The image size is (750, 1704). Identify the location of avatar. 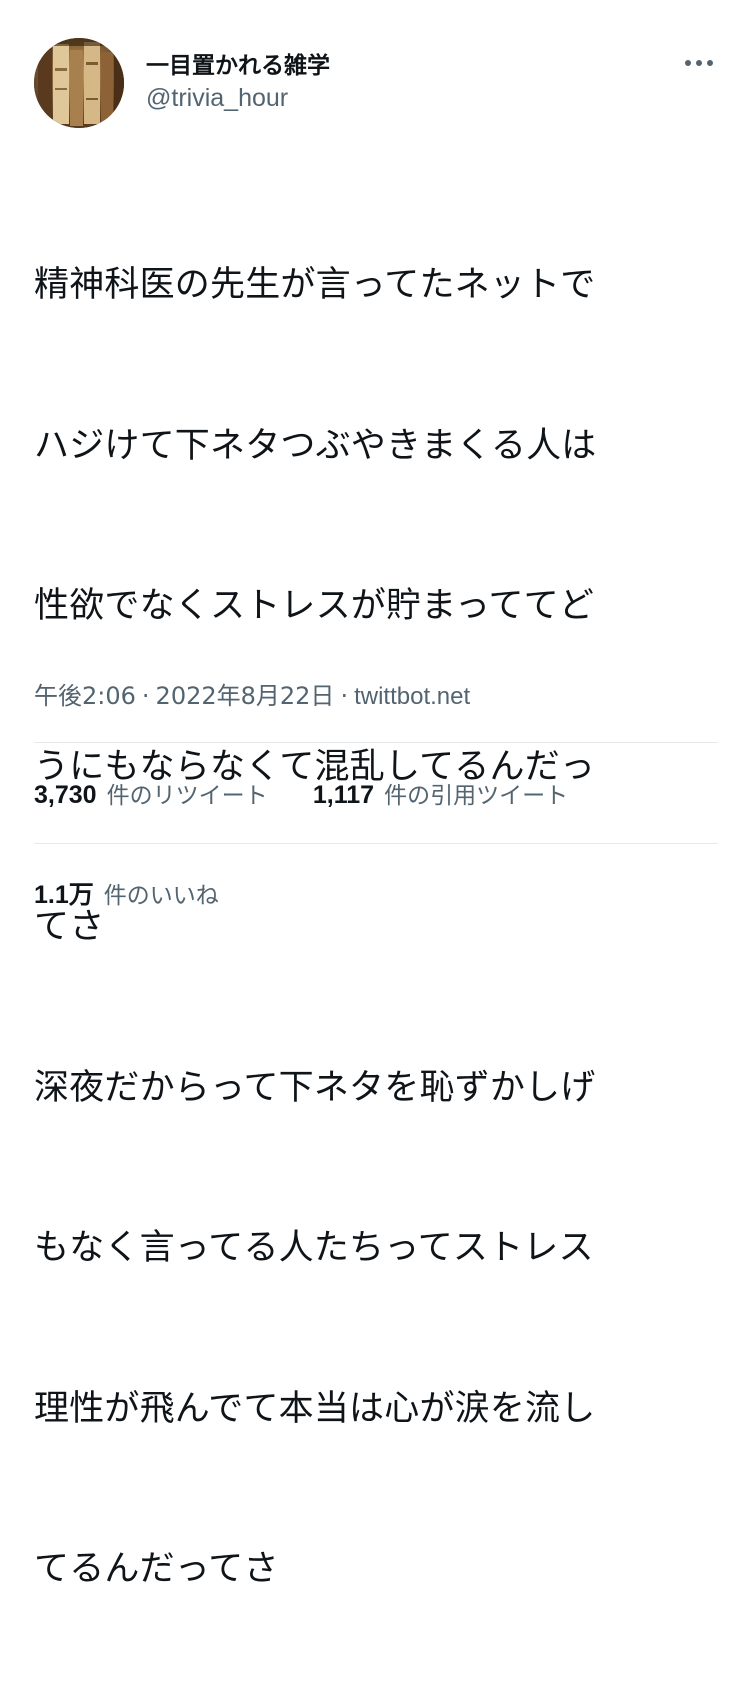
(79, 83).